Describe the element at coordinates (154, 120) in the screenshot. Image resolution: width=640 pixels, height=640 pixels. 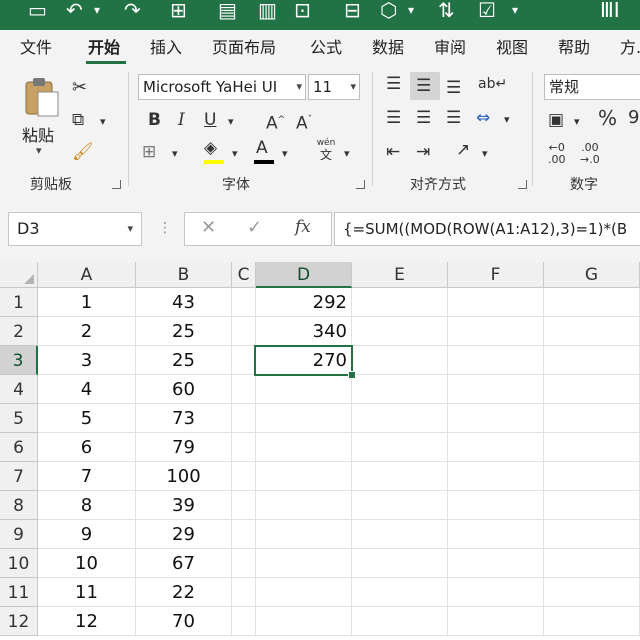
I see `bold-icon: B` at that location.